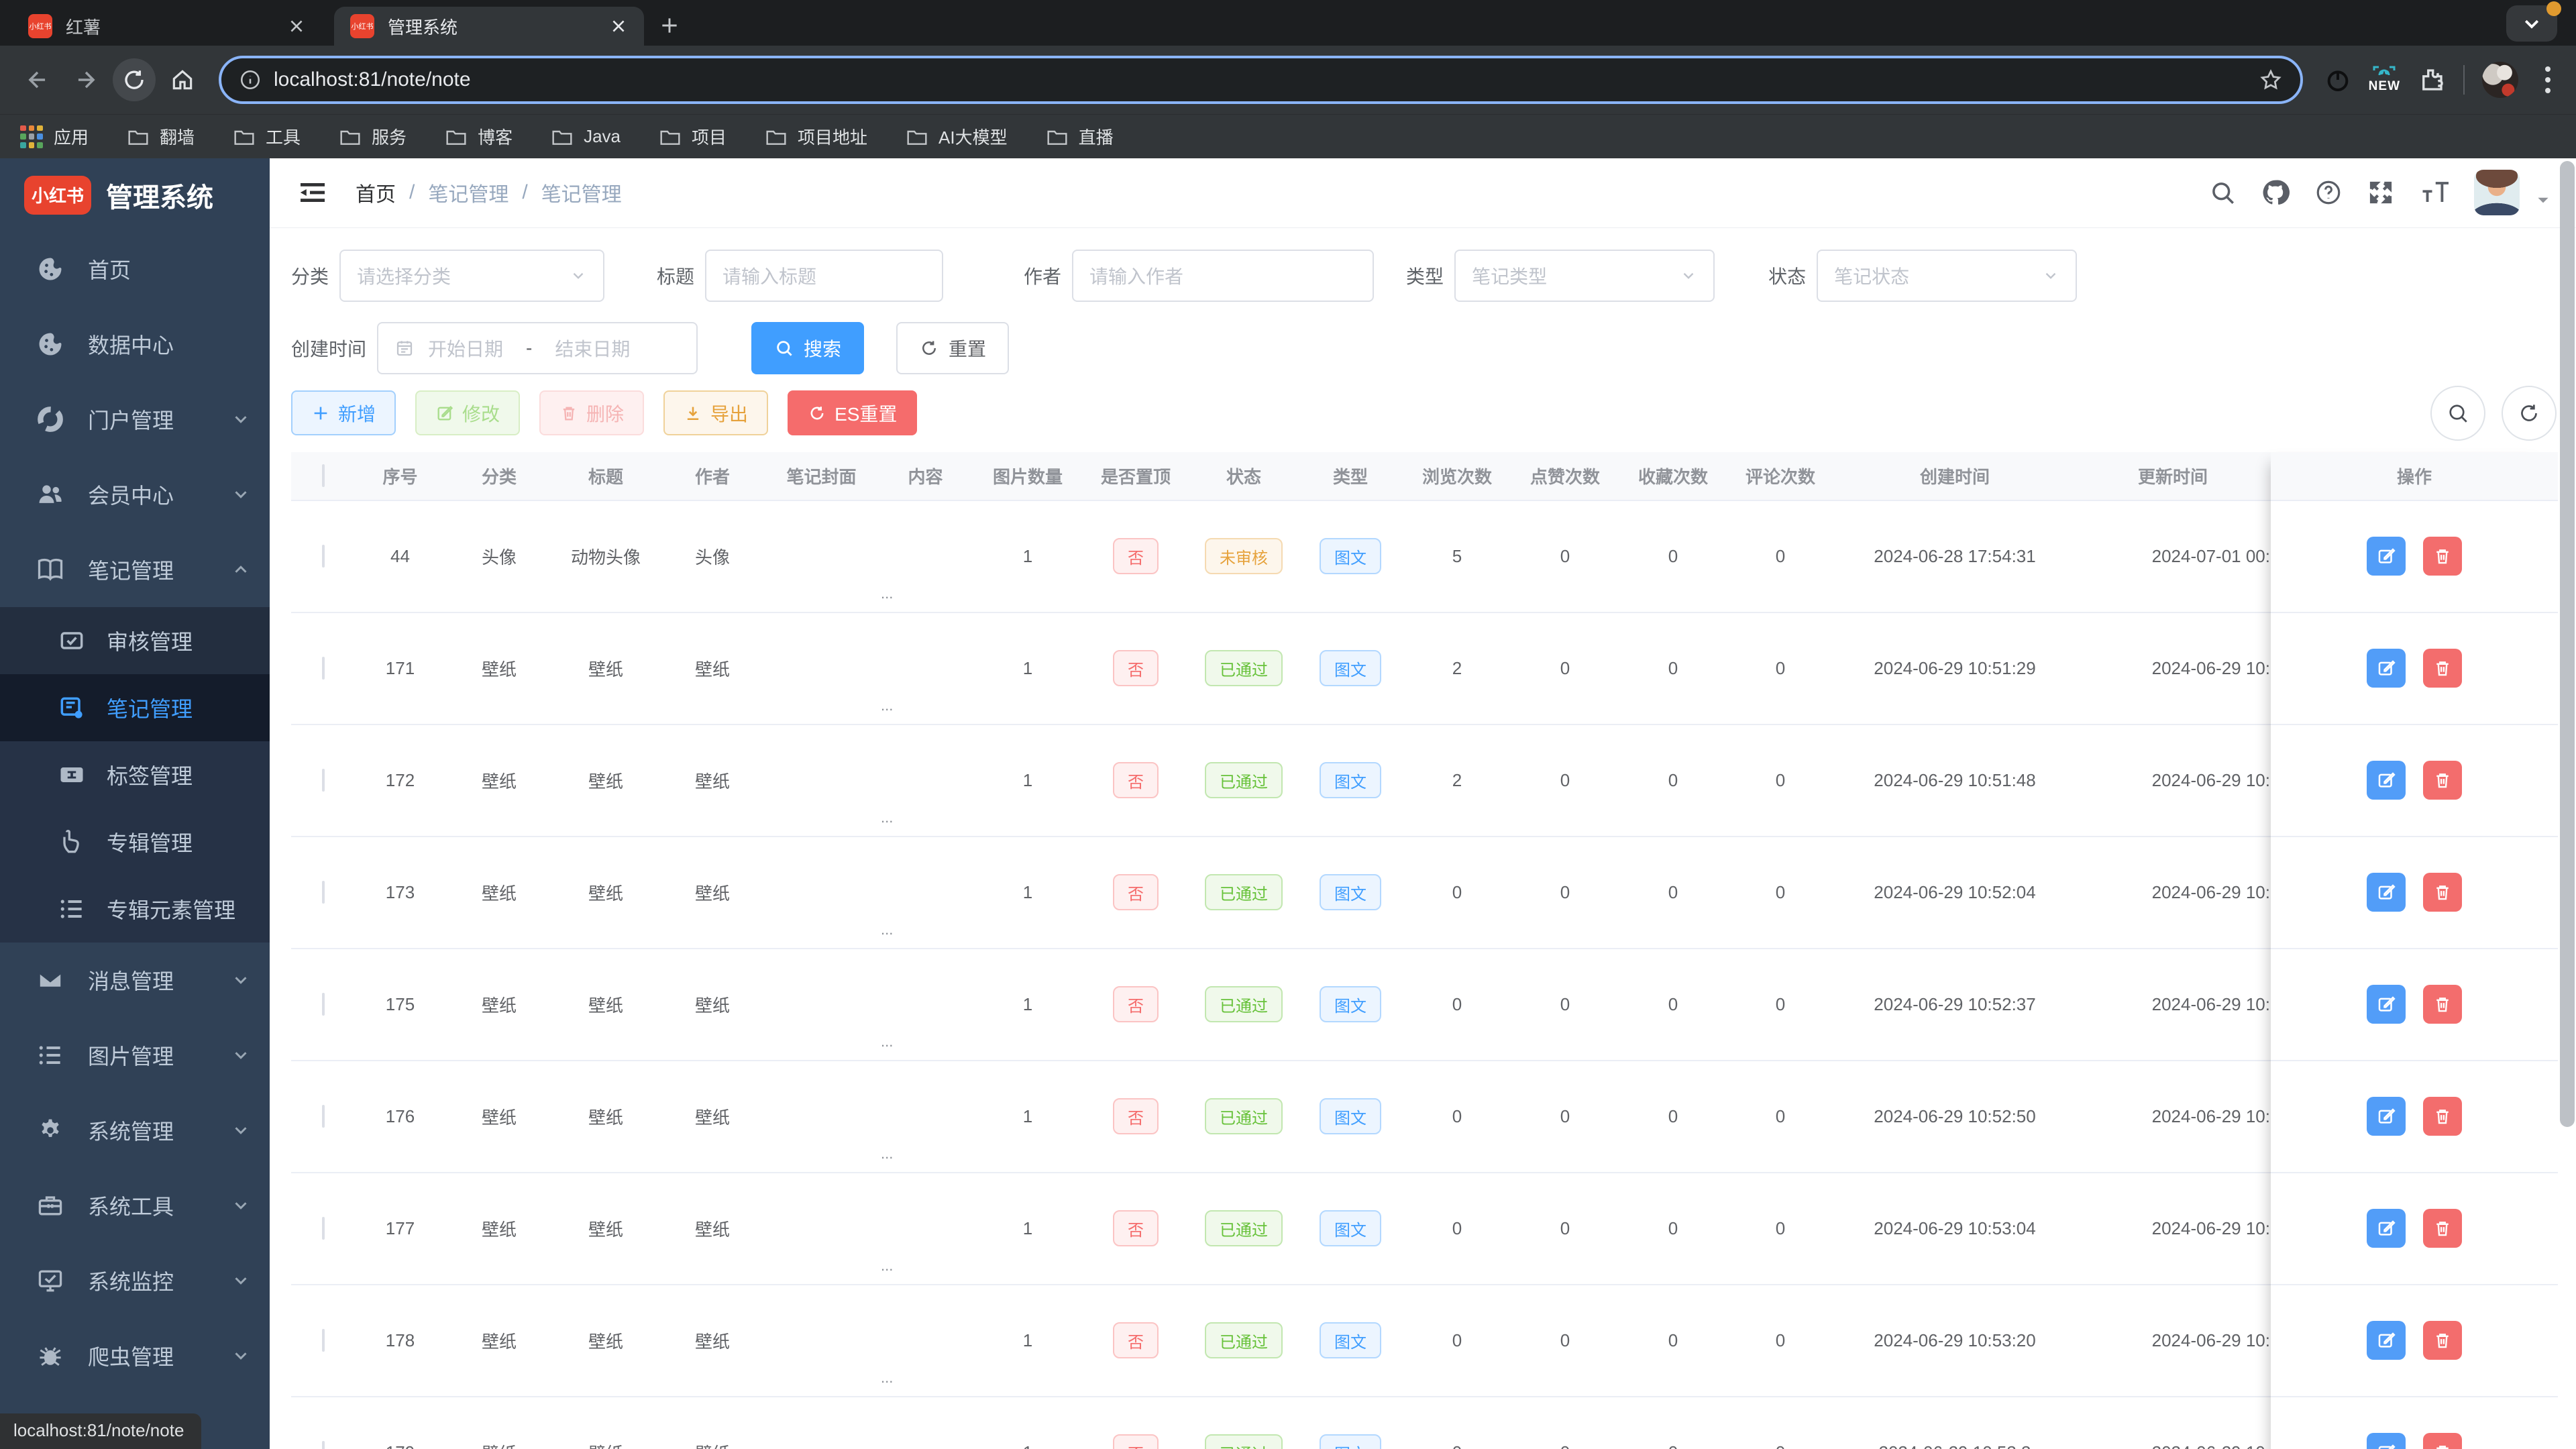  I want to click on browser-menu-chevron-button, so click(2533, 21).